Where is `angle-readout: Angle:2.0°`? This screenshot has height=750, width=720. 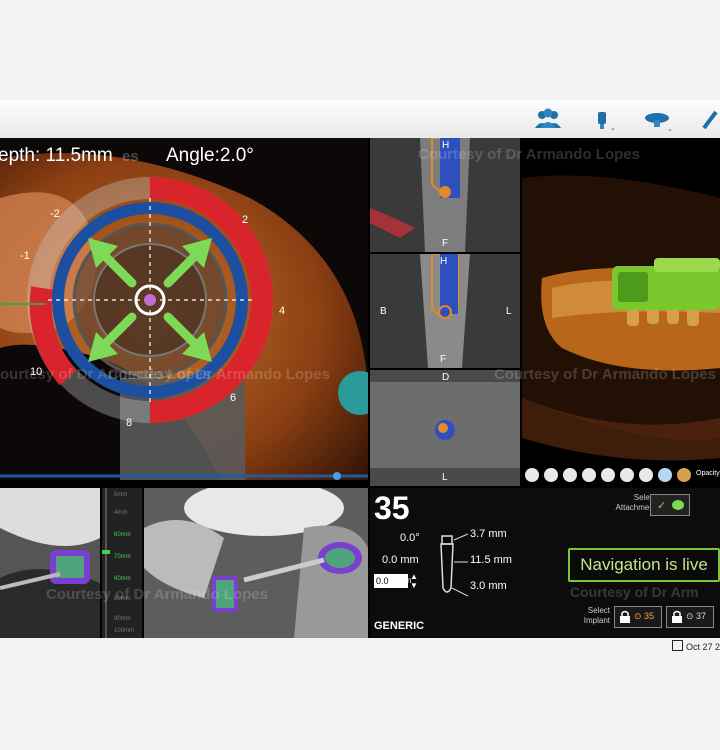
angle-readout: Angle:2.0° is located at coordinates (210, 155).